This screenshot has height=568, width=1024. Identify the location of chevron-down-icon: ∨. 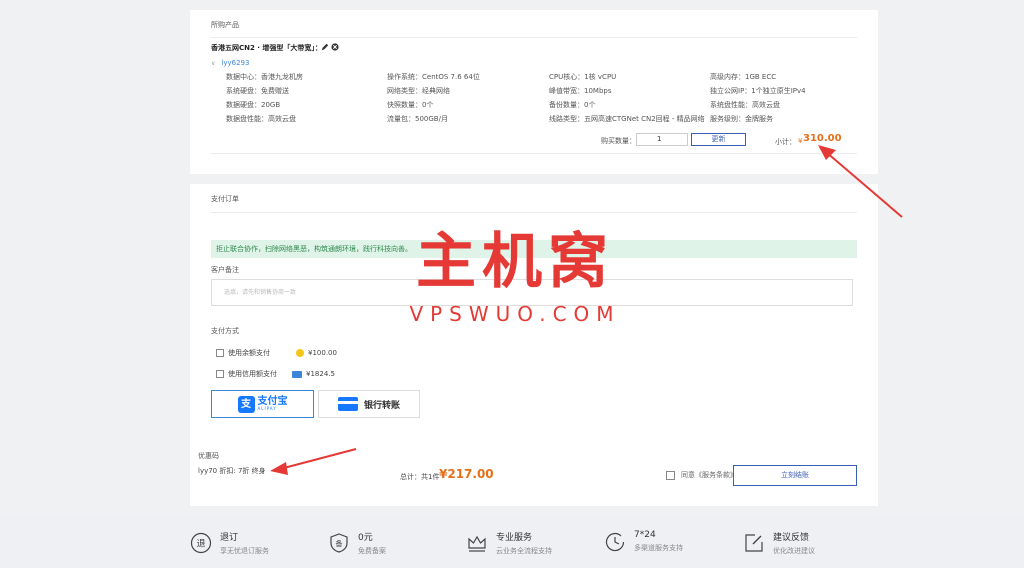
(213, 63).